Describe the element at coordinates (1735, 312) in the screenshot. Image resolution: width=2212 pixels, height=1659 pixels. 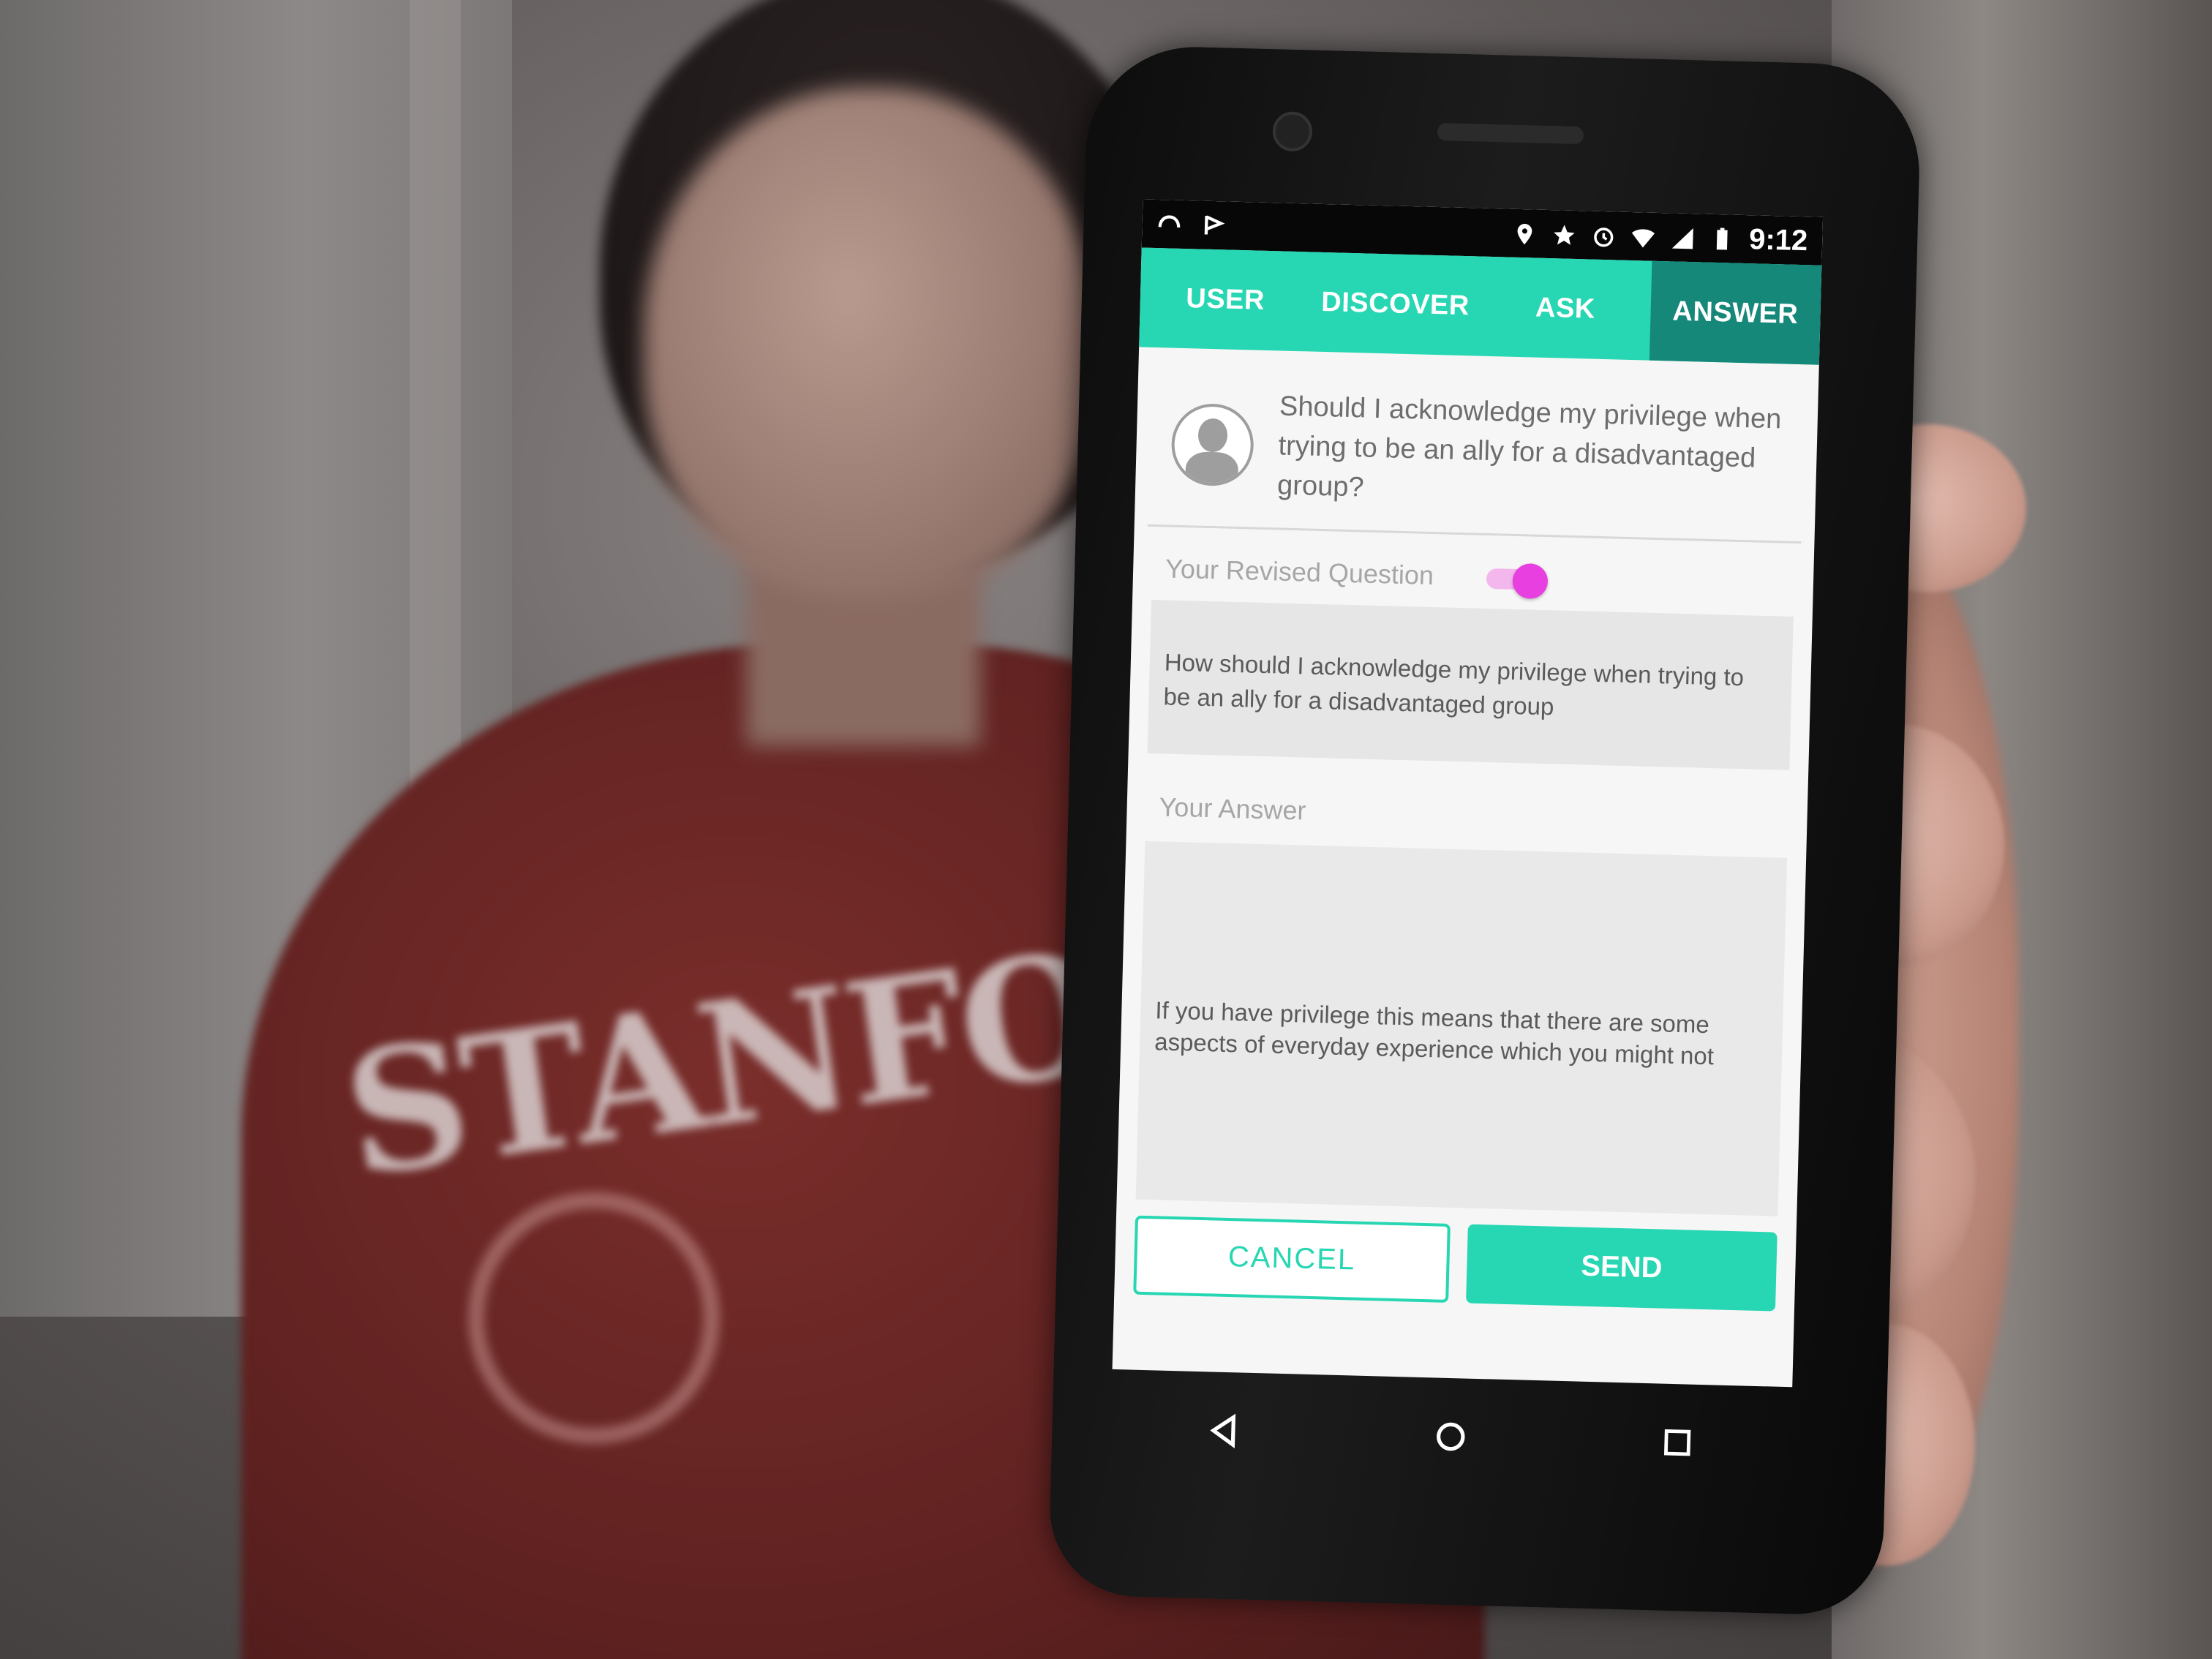
I see `tab-answer: ANSWER` at that location.